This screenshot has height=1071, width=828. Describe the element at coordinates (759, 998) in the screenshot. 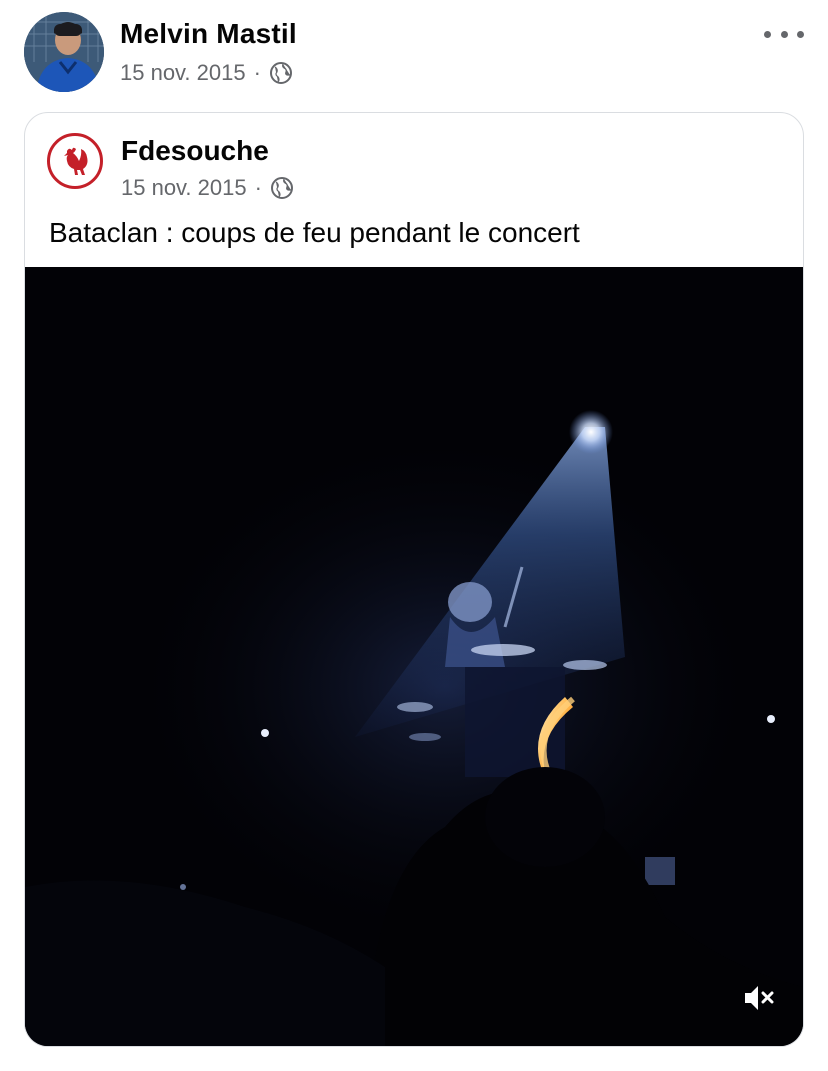

I see `speaker-muted-icon` at that location.